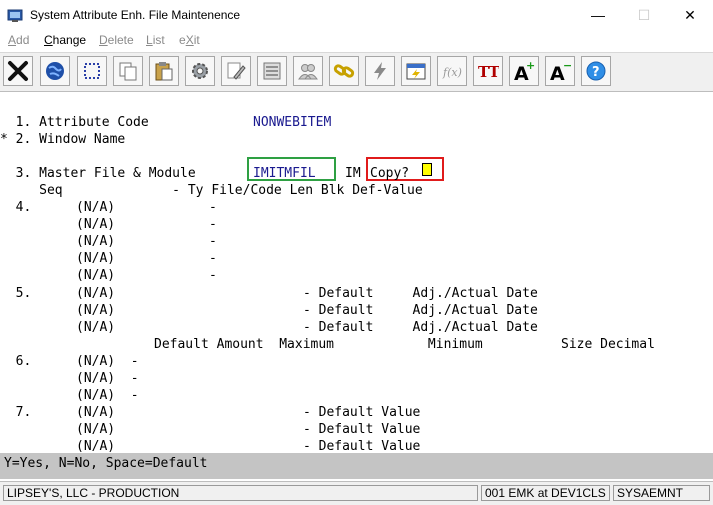 The width and height of the screenshot is (713, 505). I want to click on section-7-number: 7., so click(16, 412).